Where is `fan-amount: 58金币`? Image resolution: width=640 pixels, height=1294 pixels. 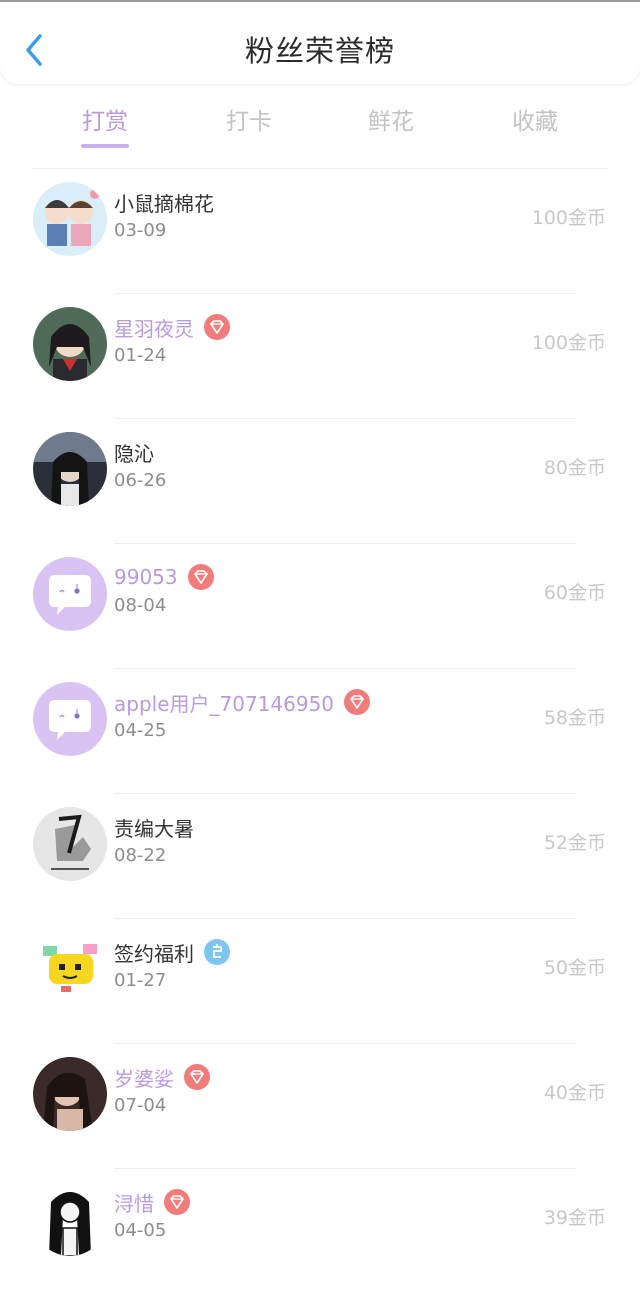 fan-amount: 58金币 is located at coordinates (574, 718).